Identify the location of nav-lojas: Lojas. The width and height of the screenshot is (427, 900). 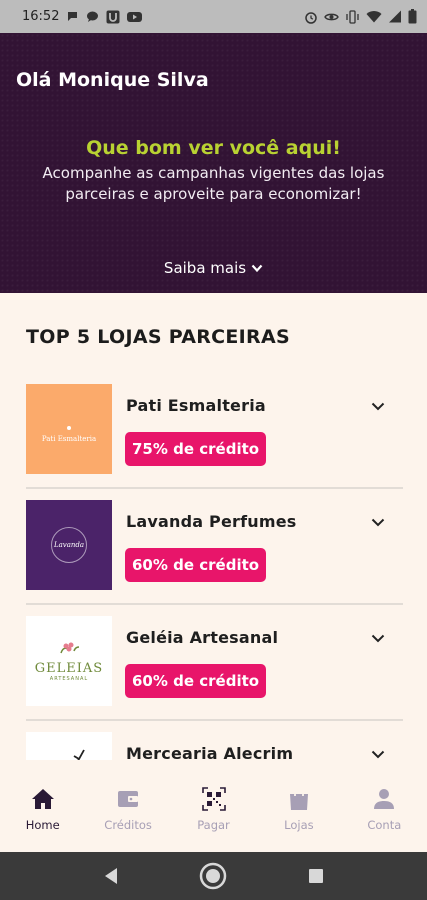
(298, 806).